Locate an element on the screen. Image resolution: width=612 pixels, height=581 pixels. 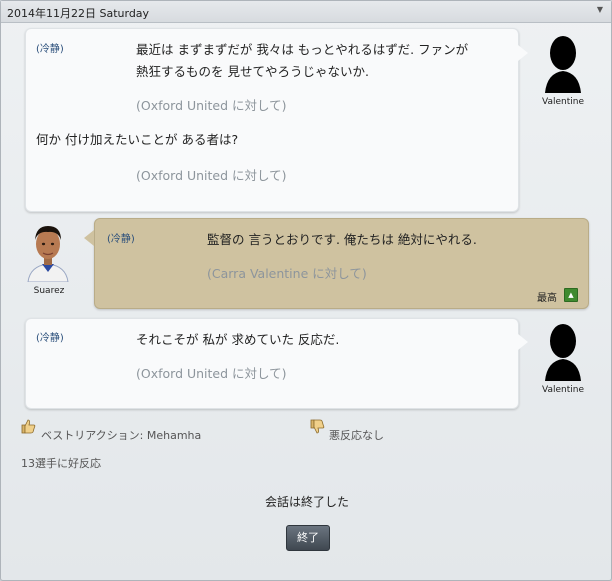
suarez-avatar is located at coordinates (48, 254).